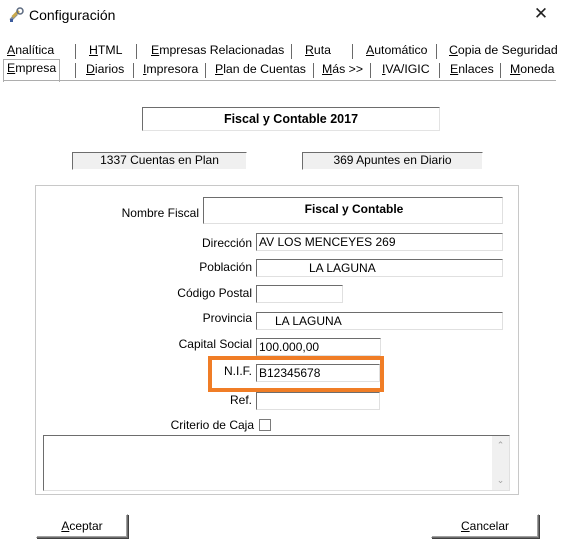 This screenshot has height=544, width=561. I want to click on tab-impresora: Impresora, so click(170, 70).